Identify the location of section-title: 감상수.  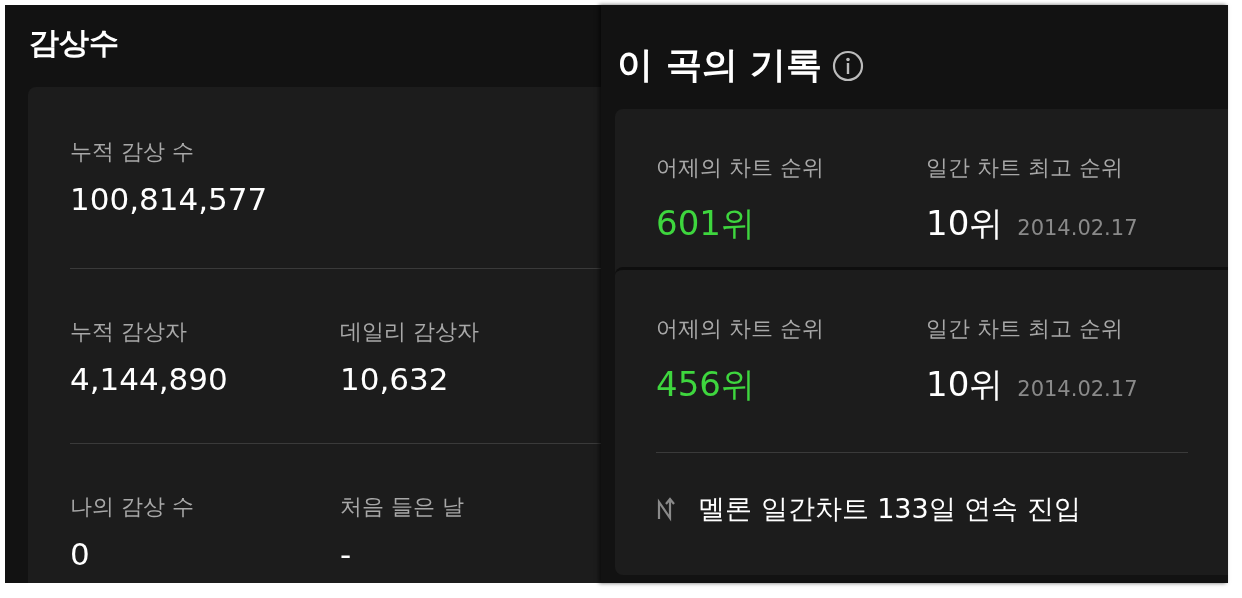
(74, 43).